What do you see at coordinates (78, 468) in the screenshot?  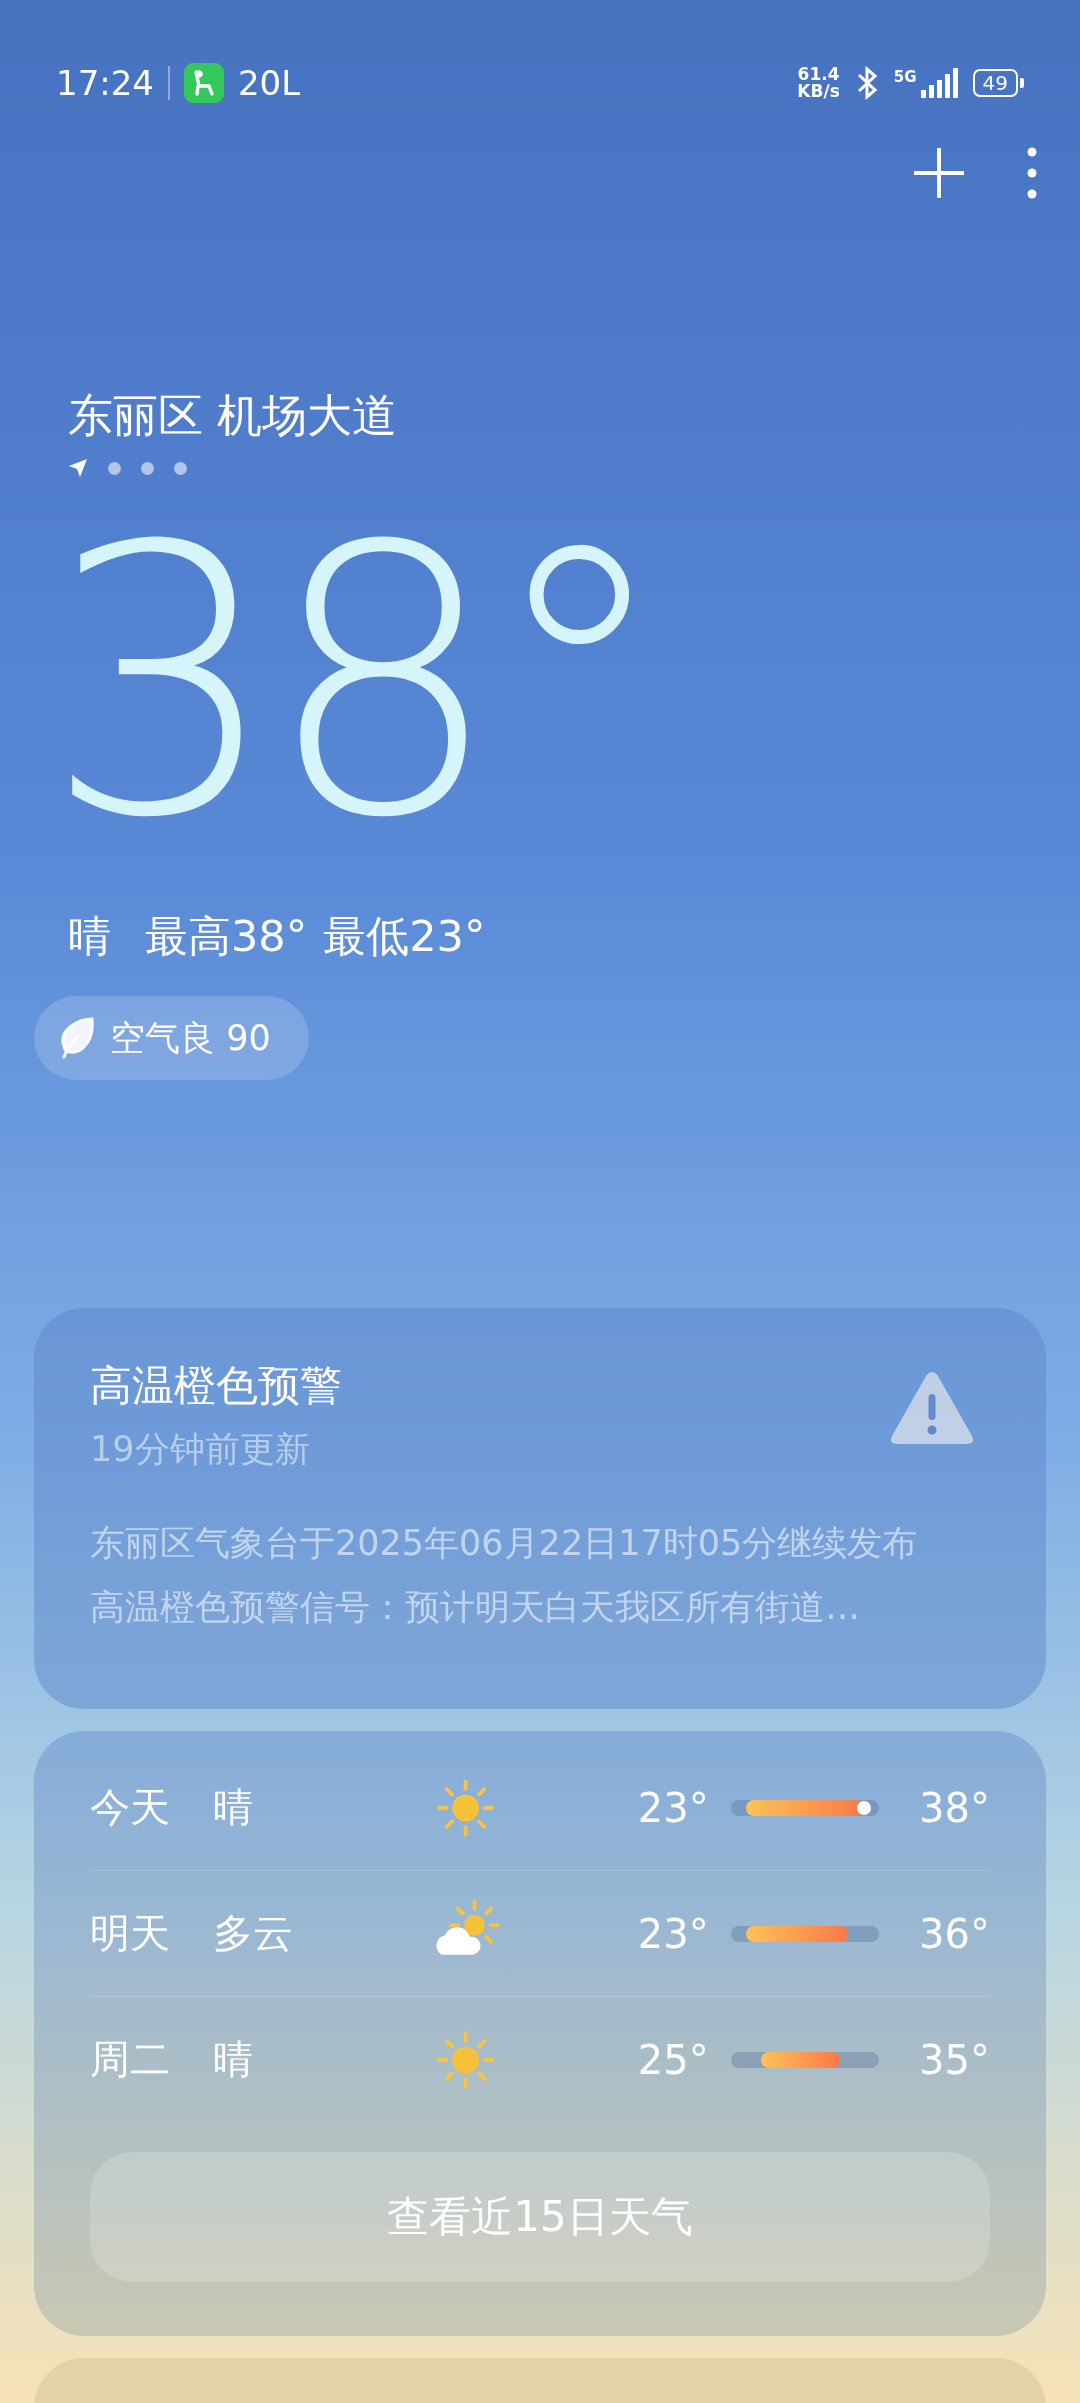 I see `location-arrow-icon` at bounding box center [78, 468].